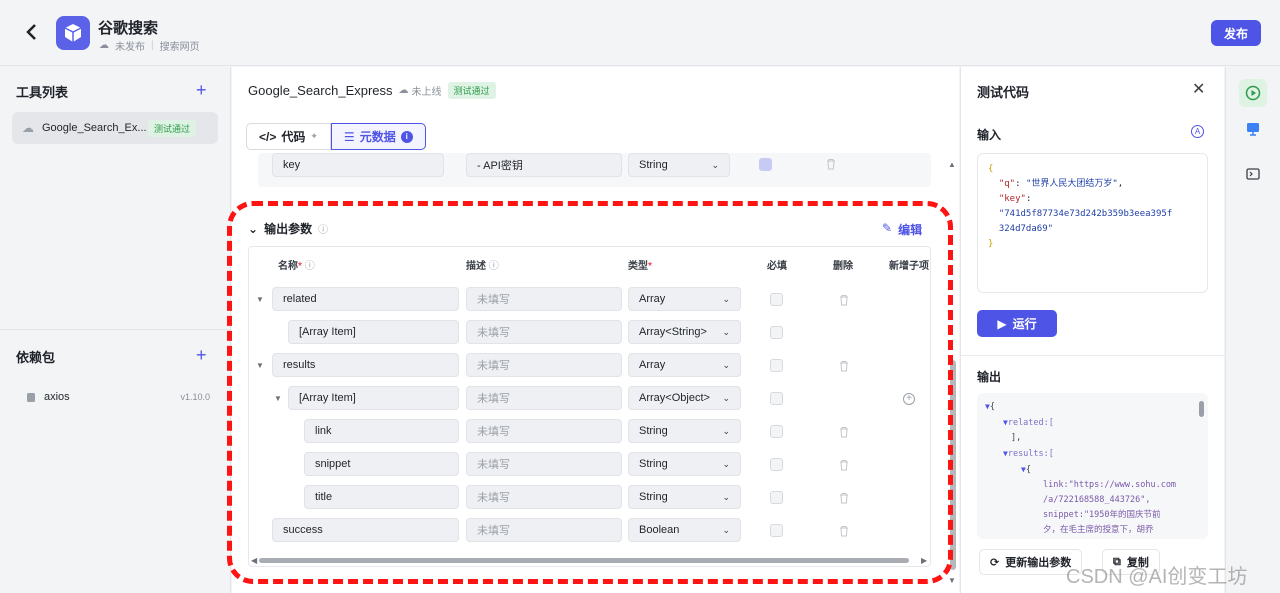 The width and height of the screenshot is (1280, 593). I want to click on row-name-field: title, so click(381, 497).